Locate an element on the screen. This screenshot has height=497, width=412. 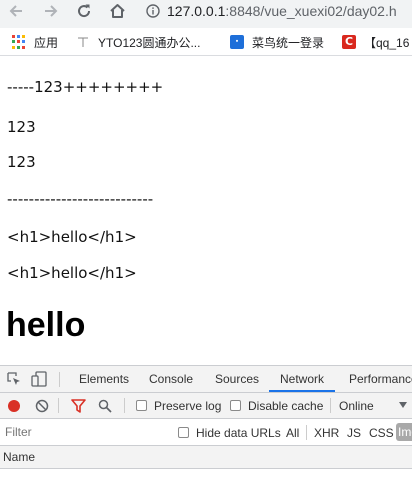
tab-elements: Elements is located at coordinates (104, 379).